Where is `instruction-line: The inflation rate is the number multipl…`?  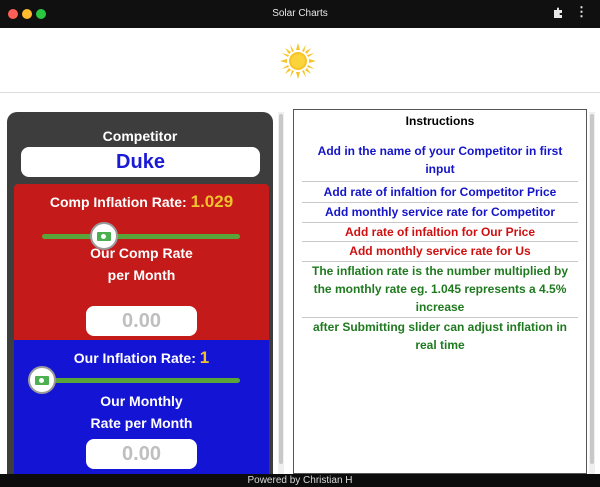
instruction-line: The inflation rate is the number multipl… is located at coordinates (440, 271).